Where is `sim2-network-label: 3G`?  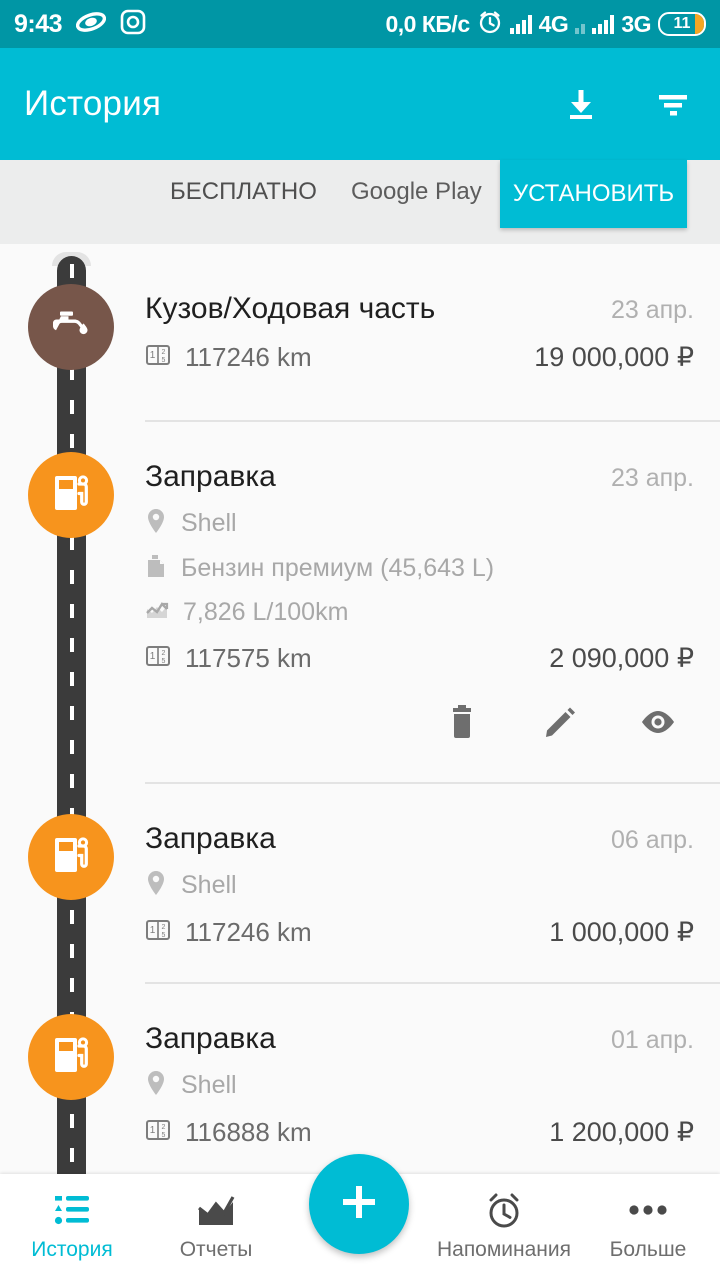 sim2-network-label: 3G is located at coordinates (636, 23).